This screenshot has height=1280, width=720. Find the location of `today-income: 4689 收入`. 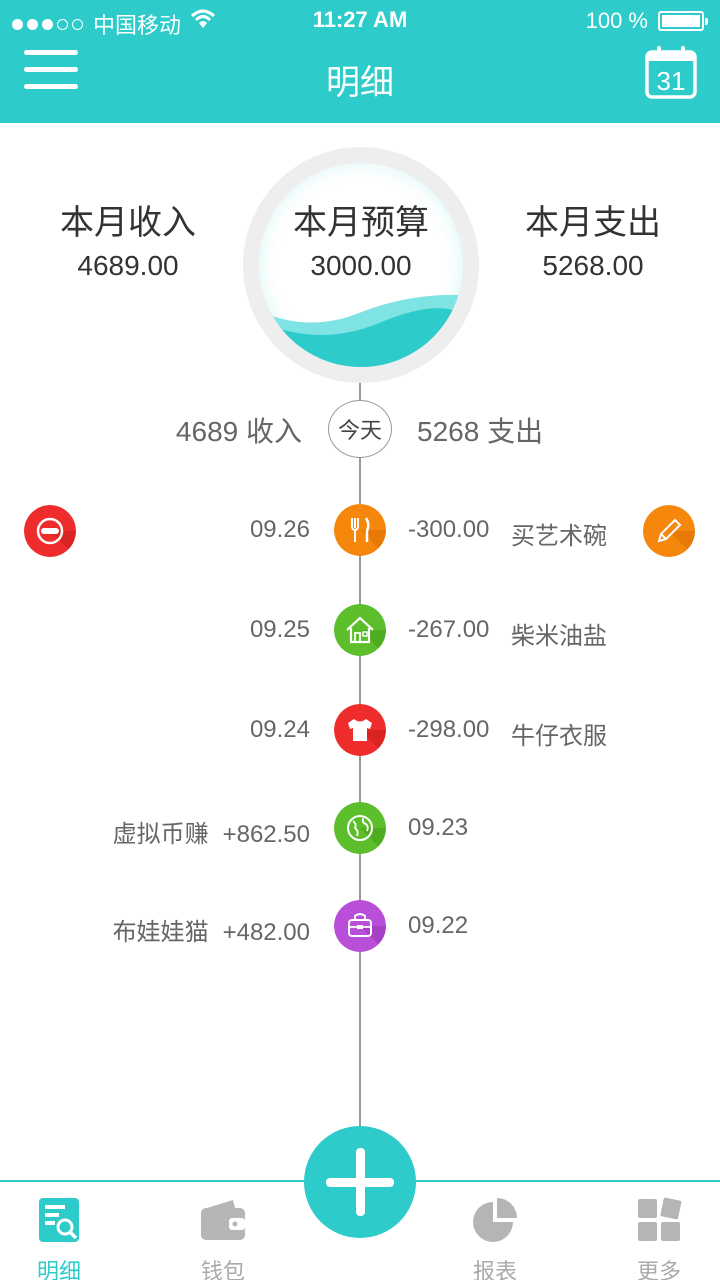

today-income: 4689 收入 is located at coordinates (238, 431).